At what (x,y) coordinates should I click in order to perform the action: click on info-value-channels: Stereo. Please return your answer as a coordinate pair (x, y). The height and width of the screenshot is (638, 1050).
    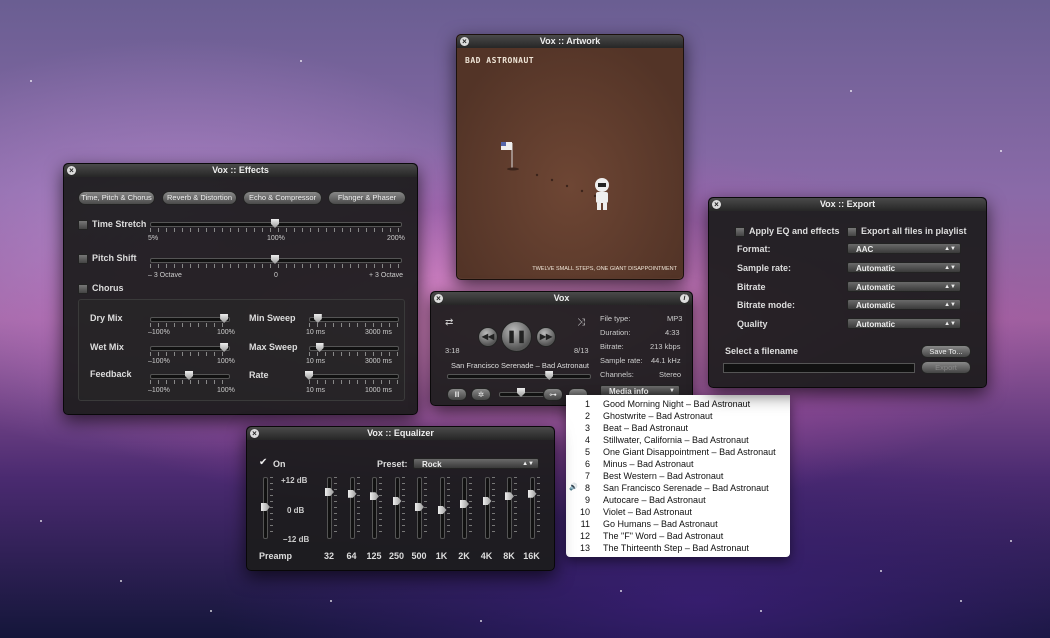
    Looking at the image, I should click on (670, 374).